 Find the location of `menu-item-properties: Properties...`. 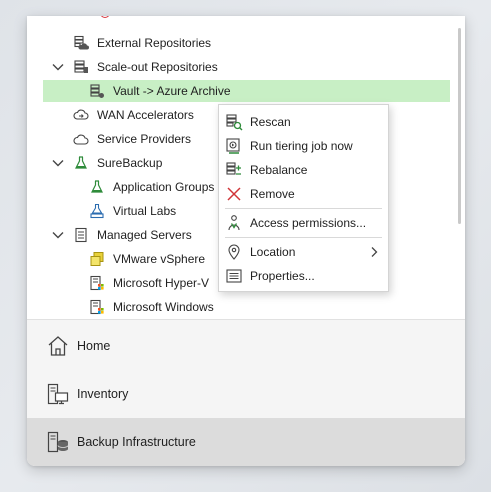

menu-item-properties: Properties... is located at coordinates (303, 276).